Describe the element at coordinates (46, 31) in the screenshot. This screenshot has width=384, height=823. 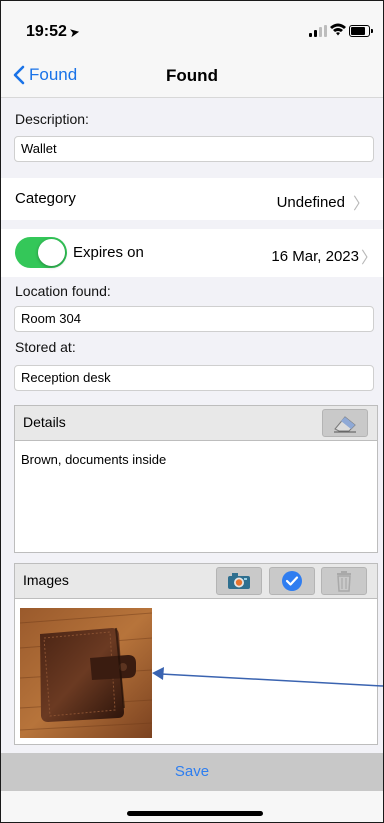
I see `time-text: 19:52` at that location.